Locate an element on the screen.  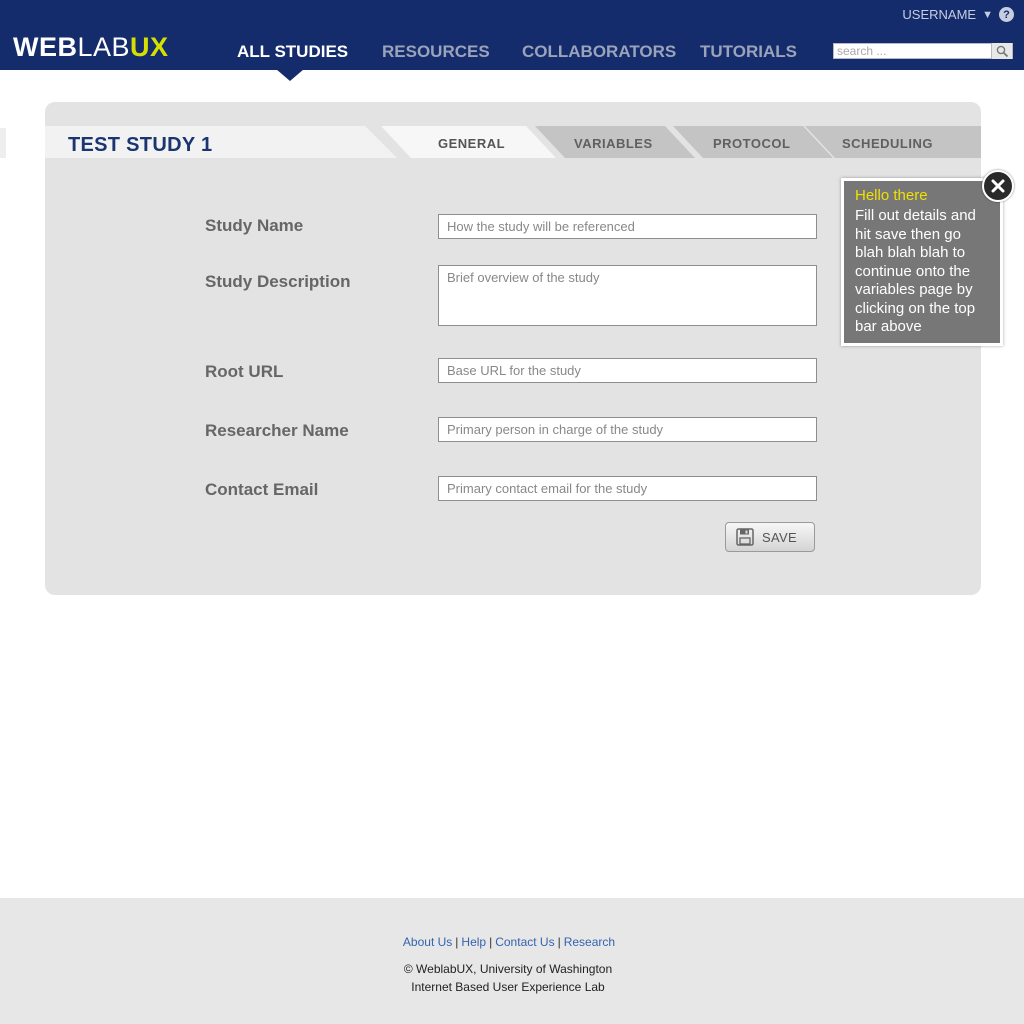
tab-scheduling: SCHEDULING is located at coordinates (893, 142).